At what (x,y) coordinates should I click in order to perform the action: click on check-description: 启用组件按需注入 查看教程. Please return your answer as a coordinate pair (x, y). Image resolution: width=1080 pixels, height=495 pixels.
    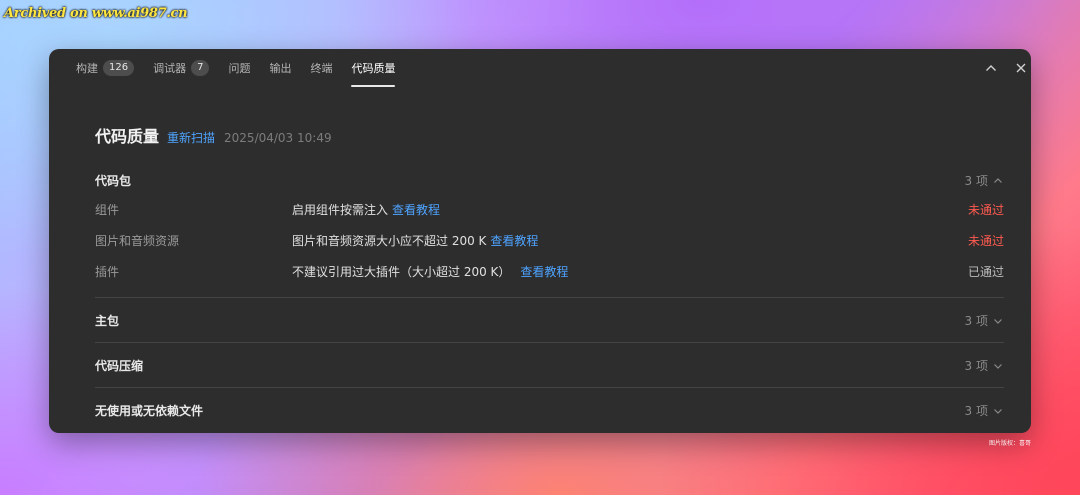
    Looking at the image, I should click on (630, 209).